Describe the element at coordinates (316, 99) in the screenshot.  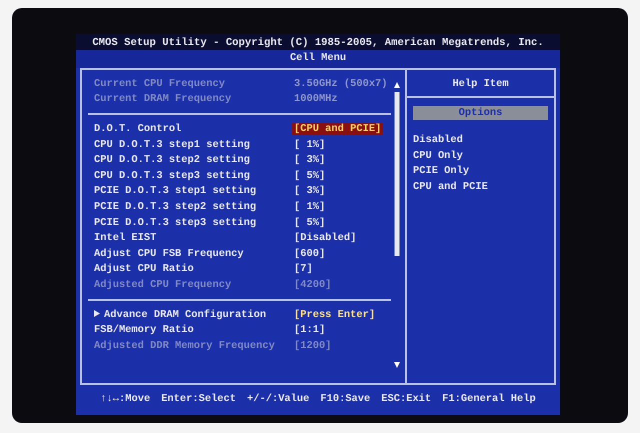
I see `setting-value: 1000MHz` at that location.